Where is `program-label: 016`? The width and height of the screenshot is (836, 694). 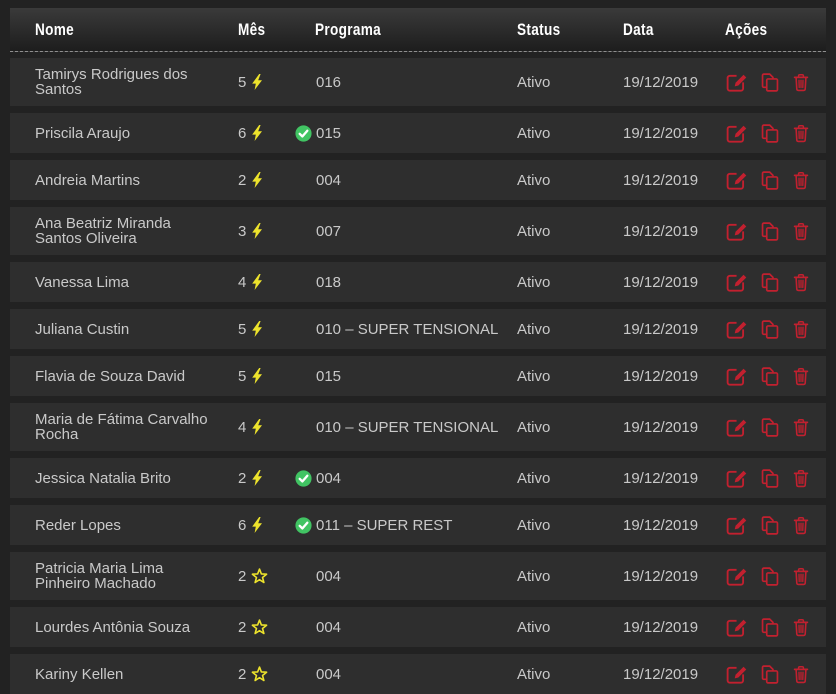 program-label: 016 is located at coordinates (328, 82).